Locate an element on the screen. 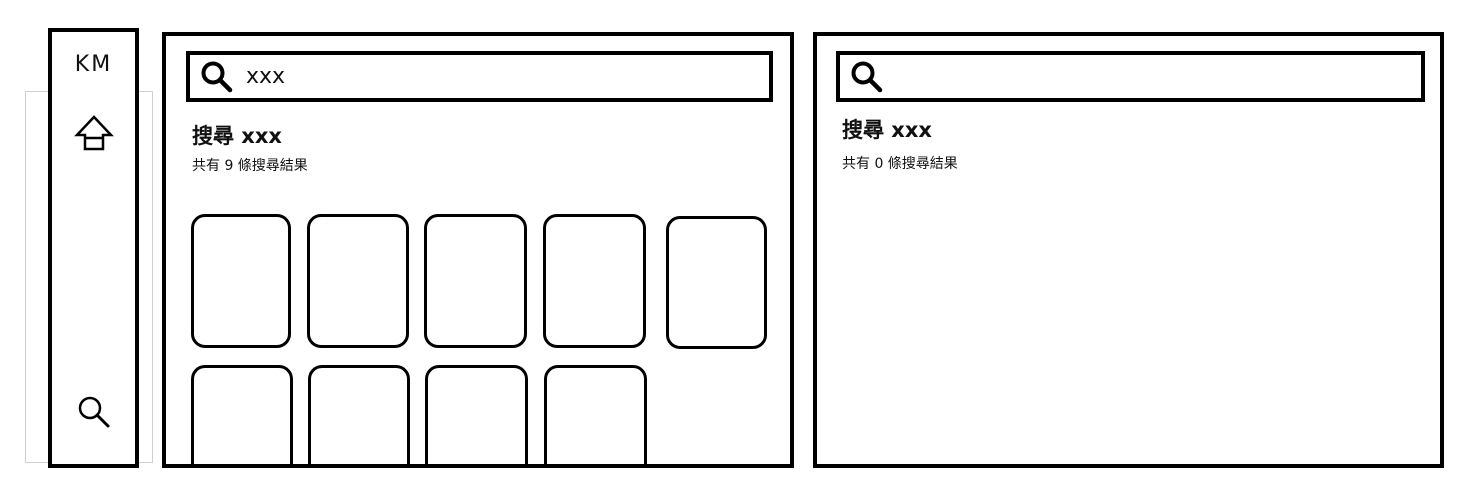  result-count: 共有 0 條搜尋結果 is located at coordinates (900, 164).